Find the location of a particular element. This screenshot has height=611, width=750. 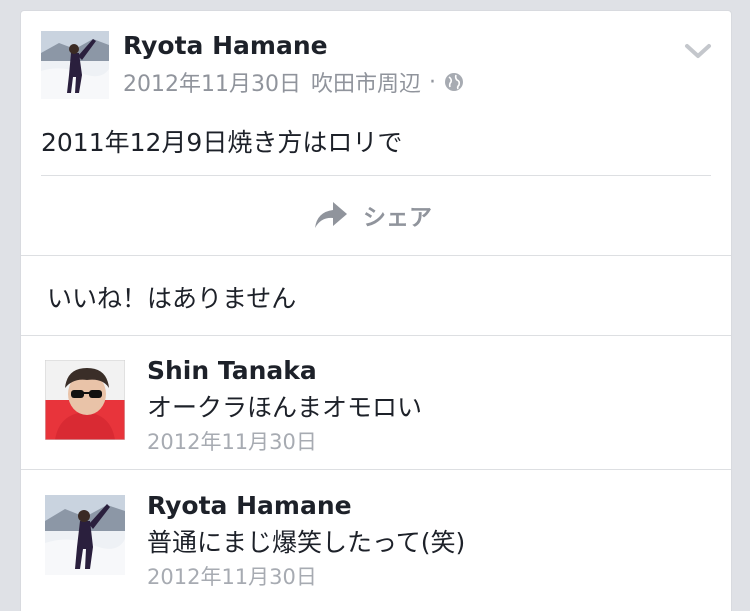

chevron-down-icon is located at coordinates (698, 51).